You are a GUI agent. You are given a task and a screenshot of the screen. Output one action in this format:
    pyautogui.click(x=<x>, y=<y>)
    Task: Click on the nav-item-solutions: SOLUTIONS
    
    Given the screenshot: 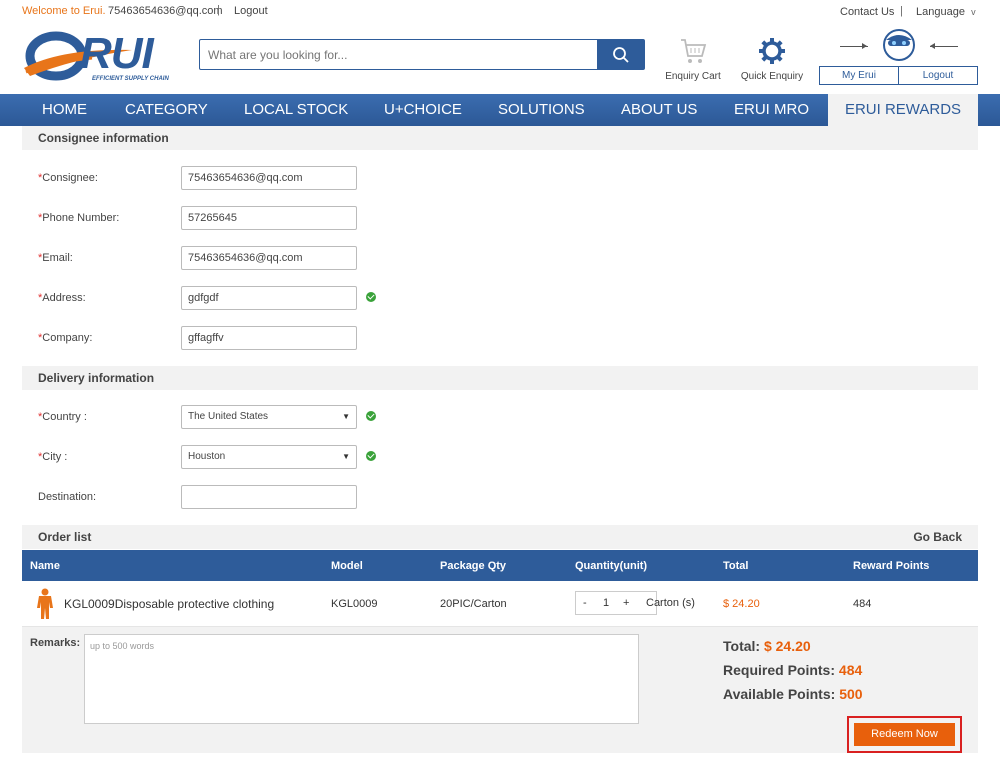 What is the action you would take?
    pyautogui.click(x=541, y=110)
    